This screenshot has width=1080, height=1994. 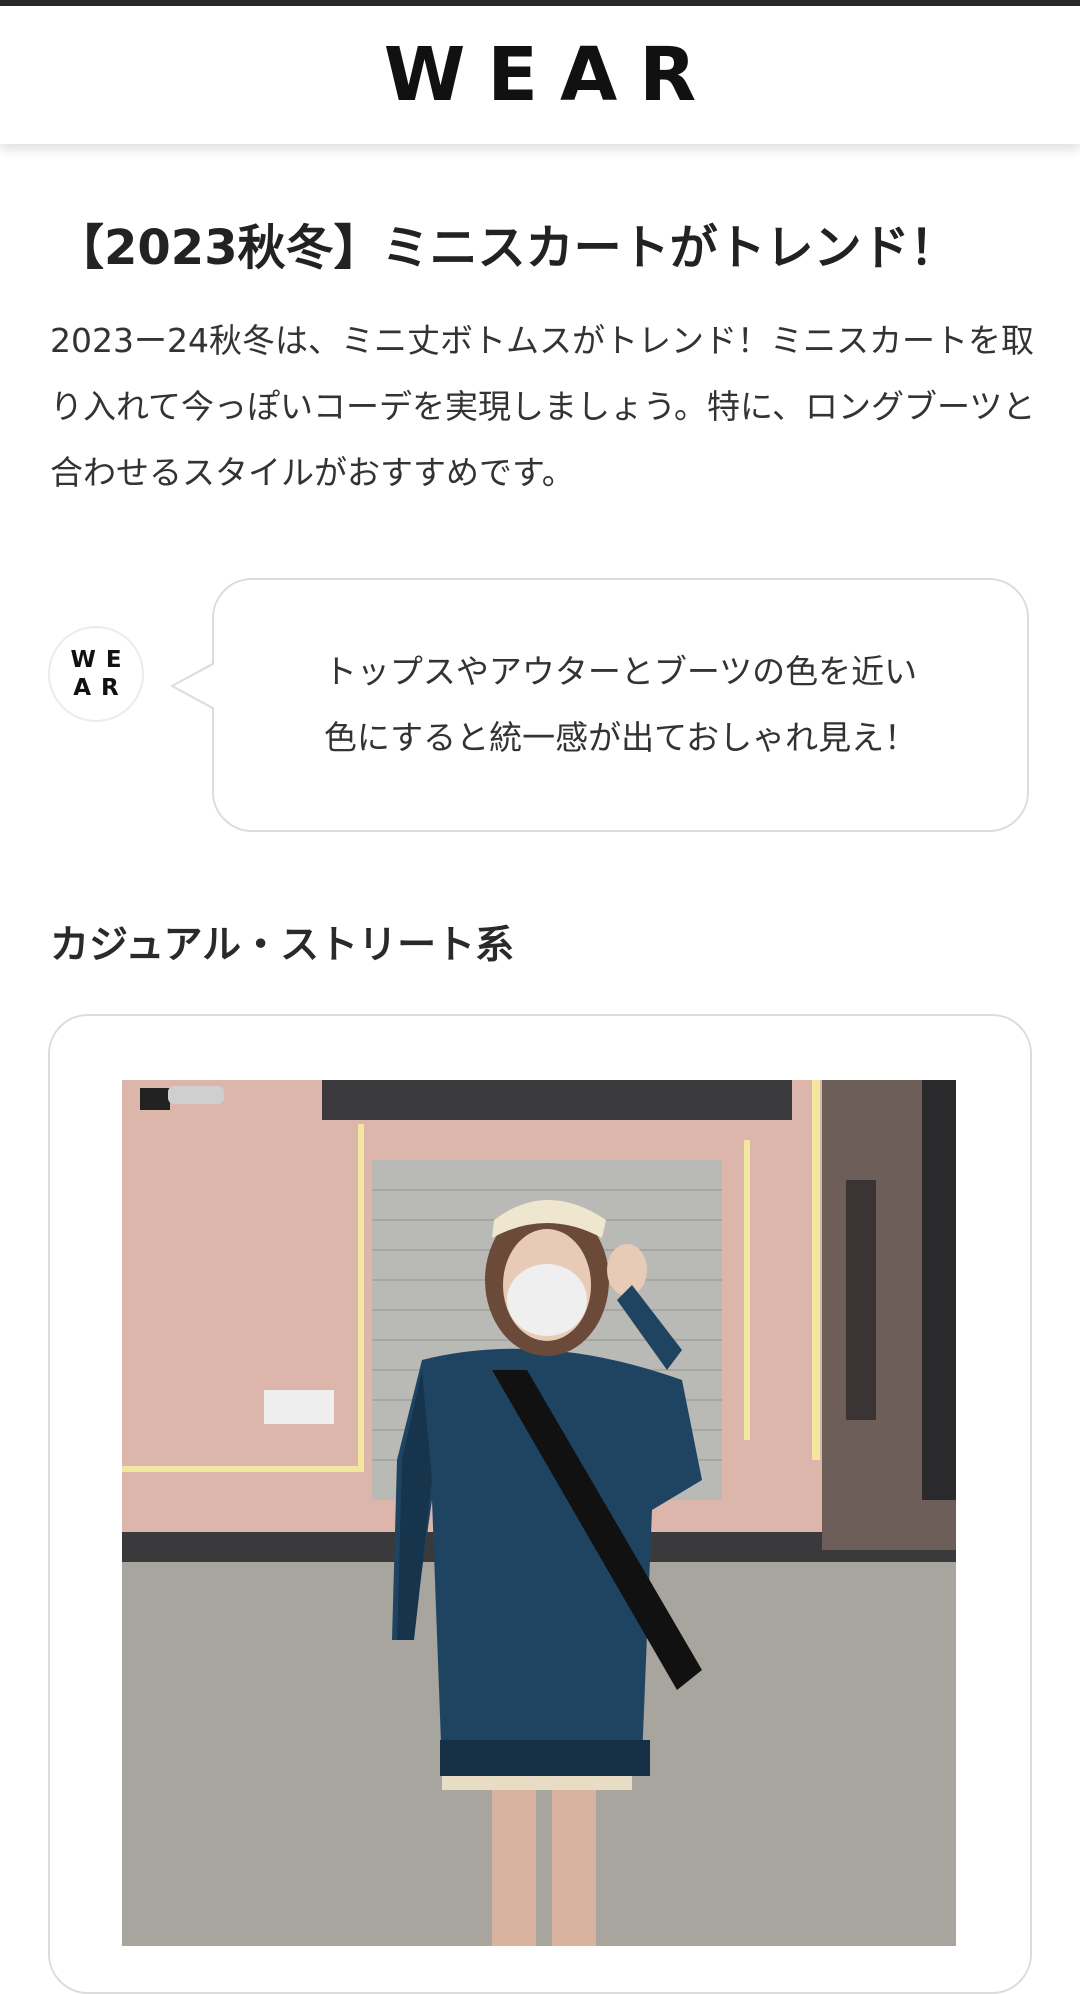 I want to click on wear-avatar: WE AR, so click(x=96, y=674).